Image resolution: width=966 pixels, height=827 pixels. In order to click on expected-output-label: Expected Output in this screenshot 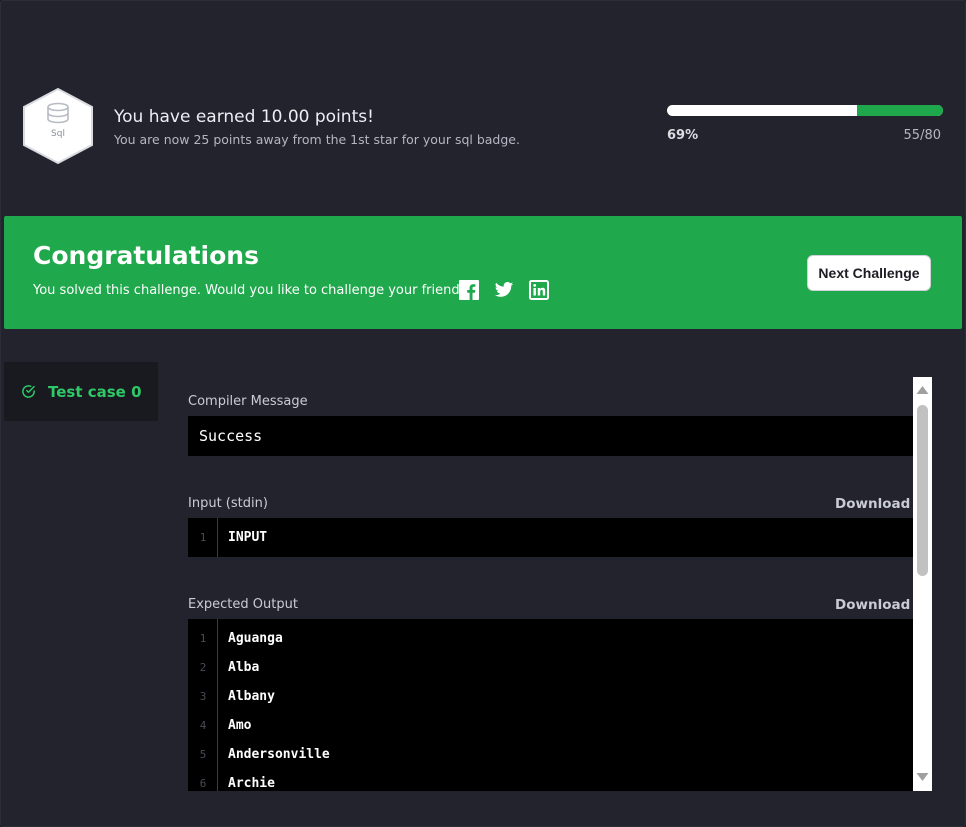, I will do `click(243, 604)`.